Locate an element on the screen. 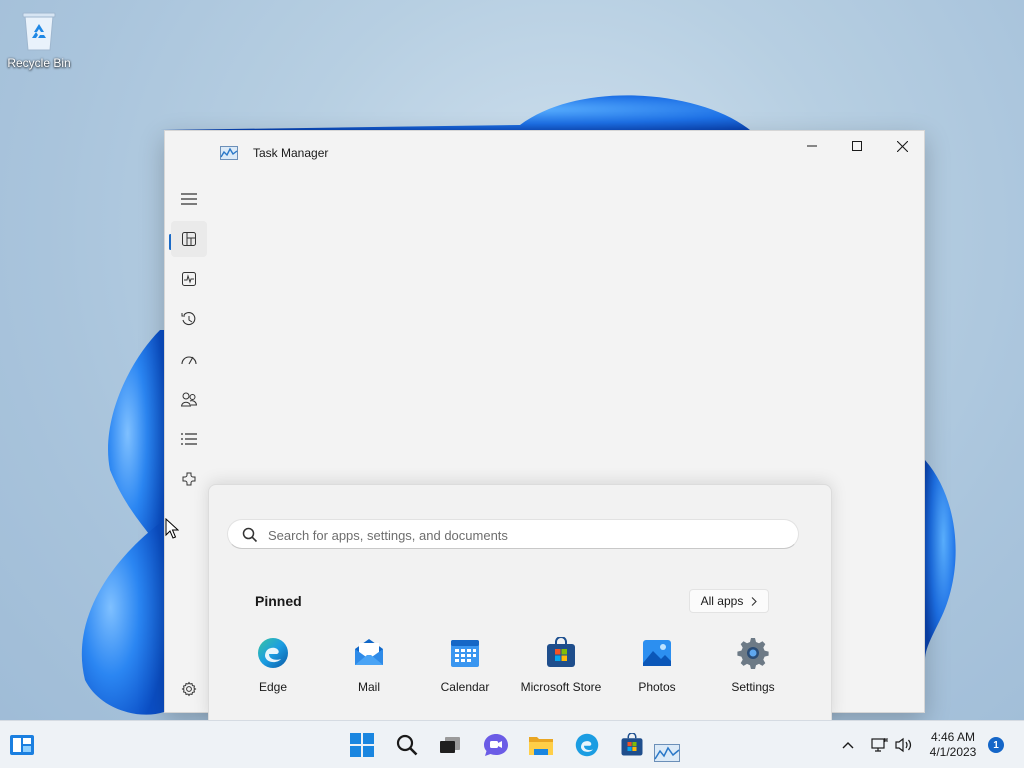 This screenshot has height=768, width=1024. task-manager-icon is located at coordinates (667, 753).